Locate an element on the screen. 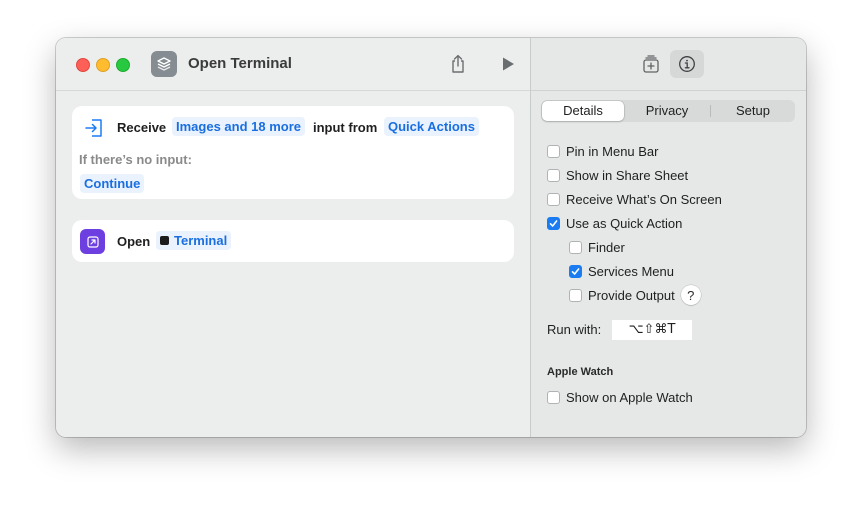  services-menu-option: Services Menu is located at coordinates (621, 271).